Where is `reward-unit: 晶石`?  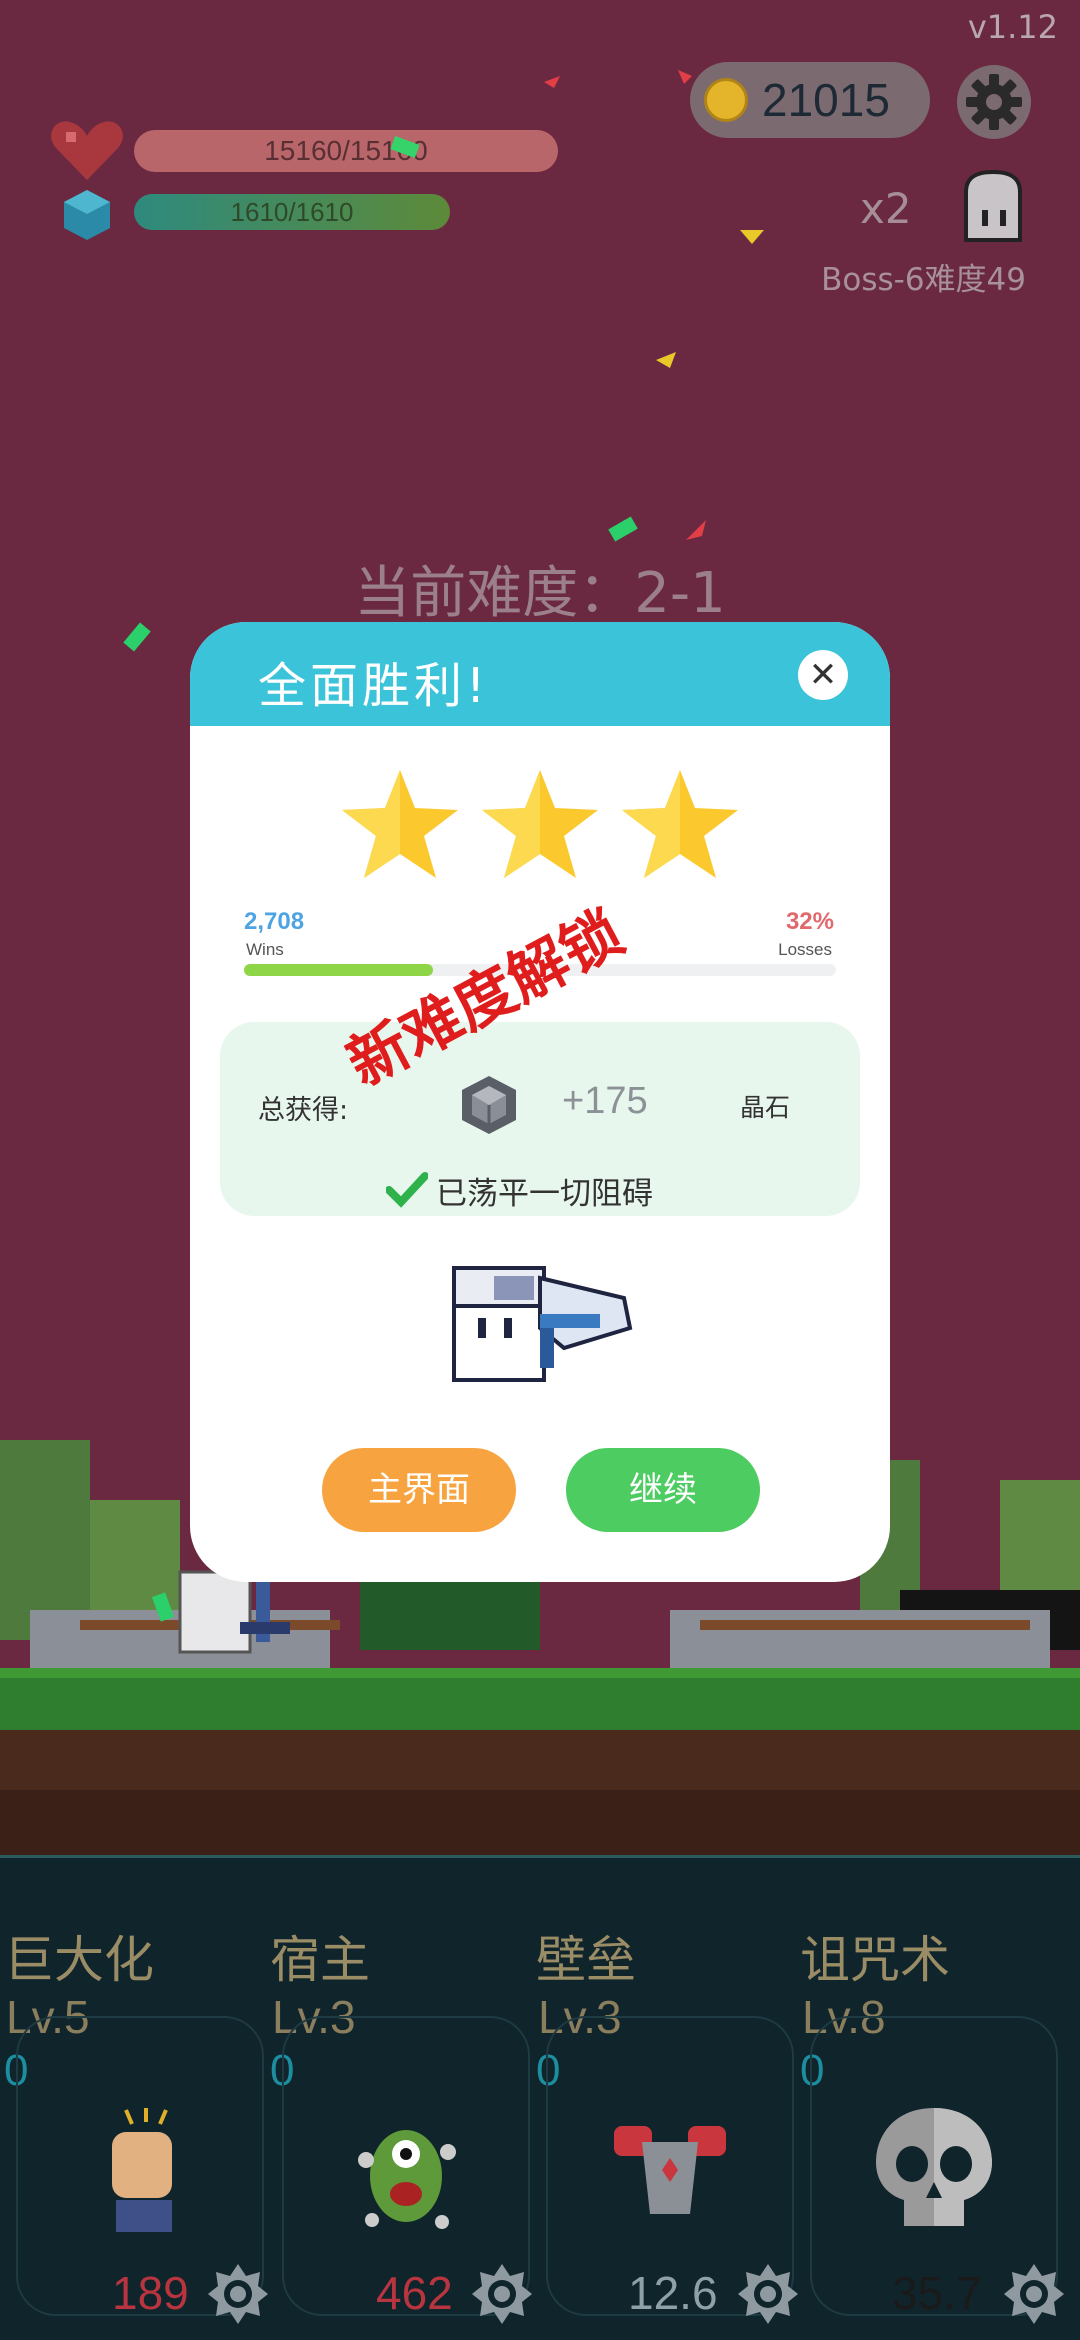
reward-unit: 晶石 is located at coordinates (765, 1107).